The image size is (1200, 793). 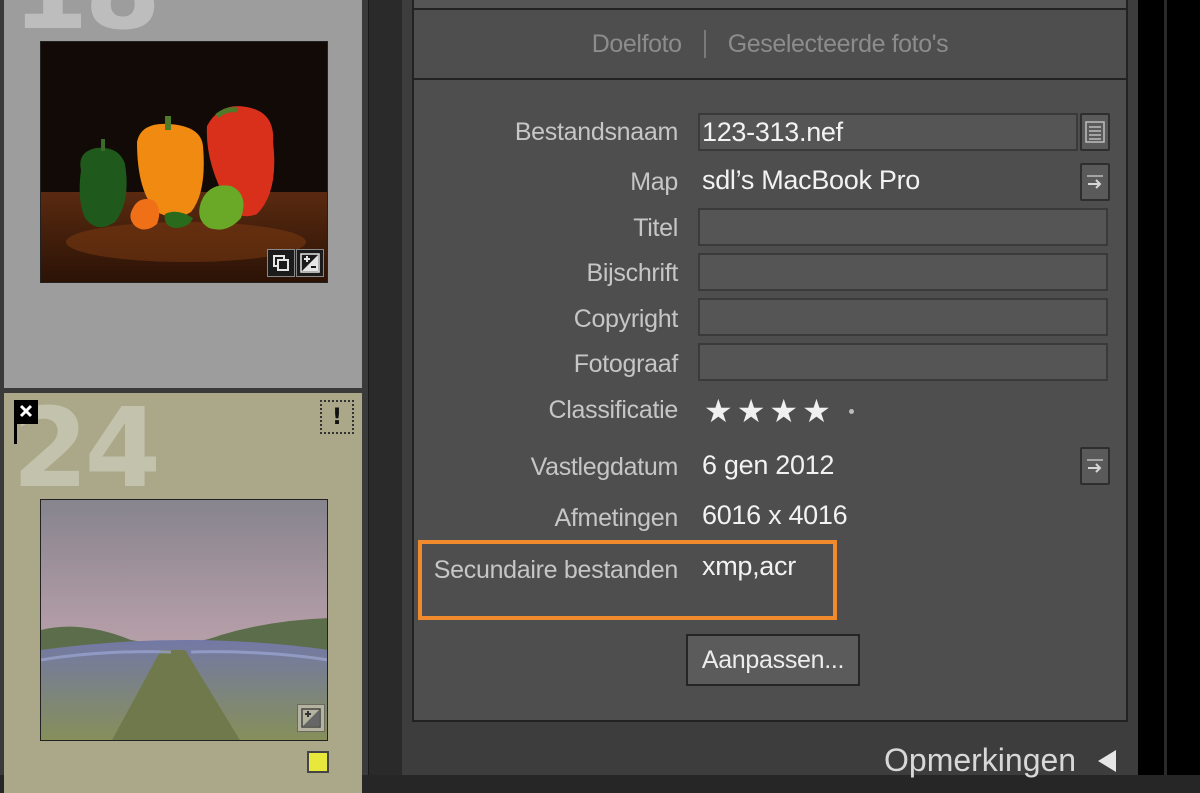 What do you see at coordinates (838, 44) in the screenshot?
I see `tab-selected-photos: Geselecteerde foto's` at bounding box center [838, 44].